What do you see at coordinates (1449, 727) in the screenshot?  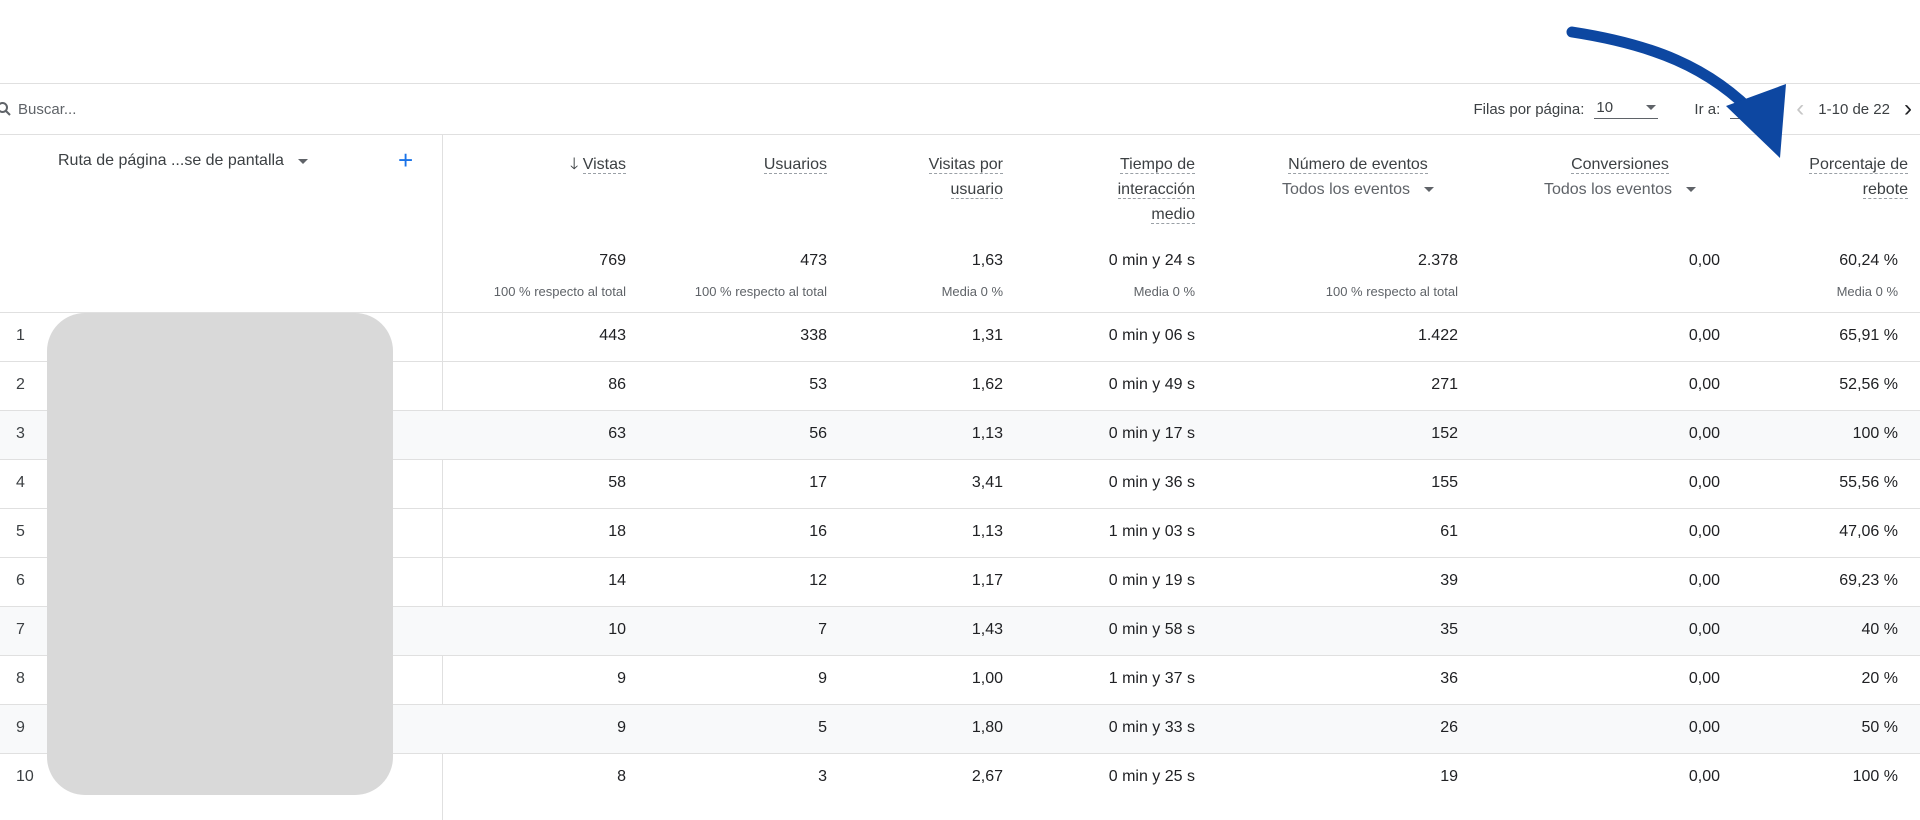 I see `cell-eventos: 26` at bounding box center [1449, 727].